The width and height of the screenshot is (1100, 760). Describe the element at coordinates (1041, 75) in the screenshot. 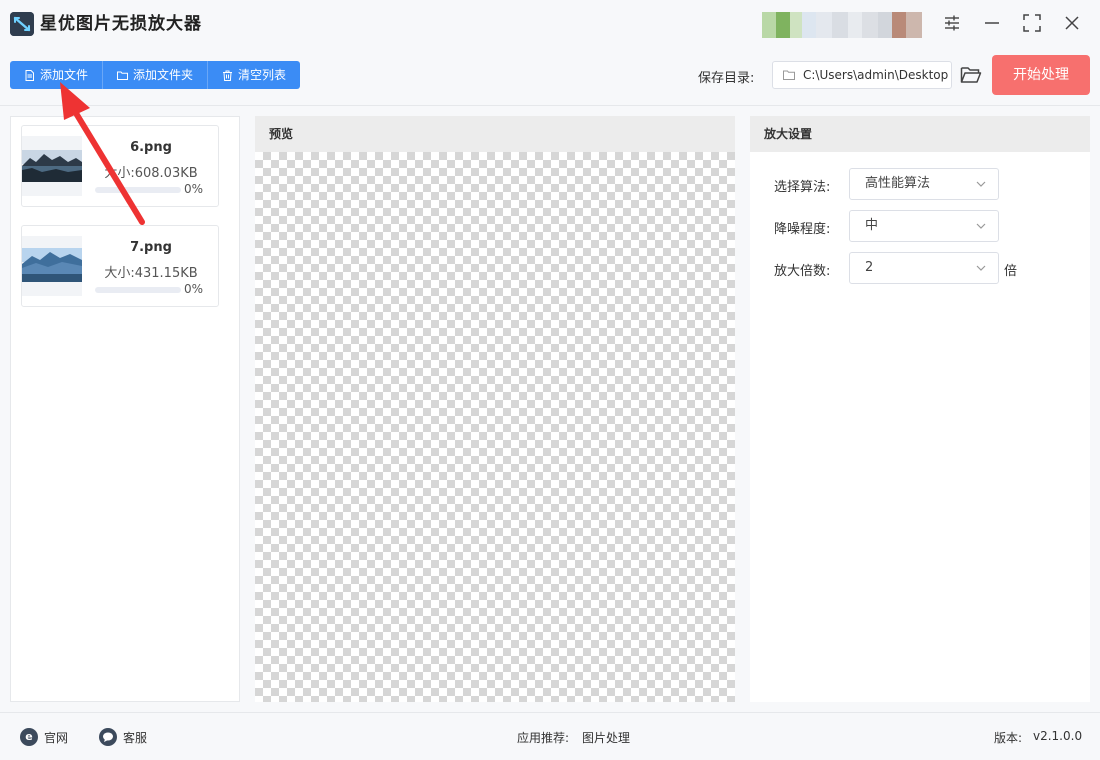

I see `start-process-button: 开始处理` at that location.